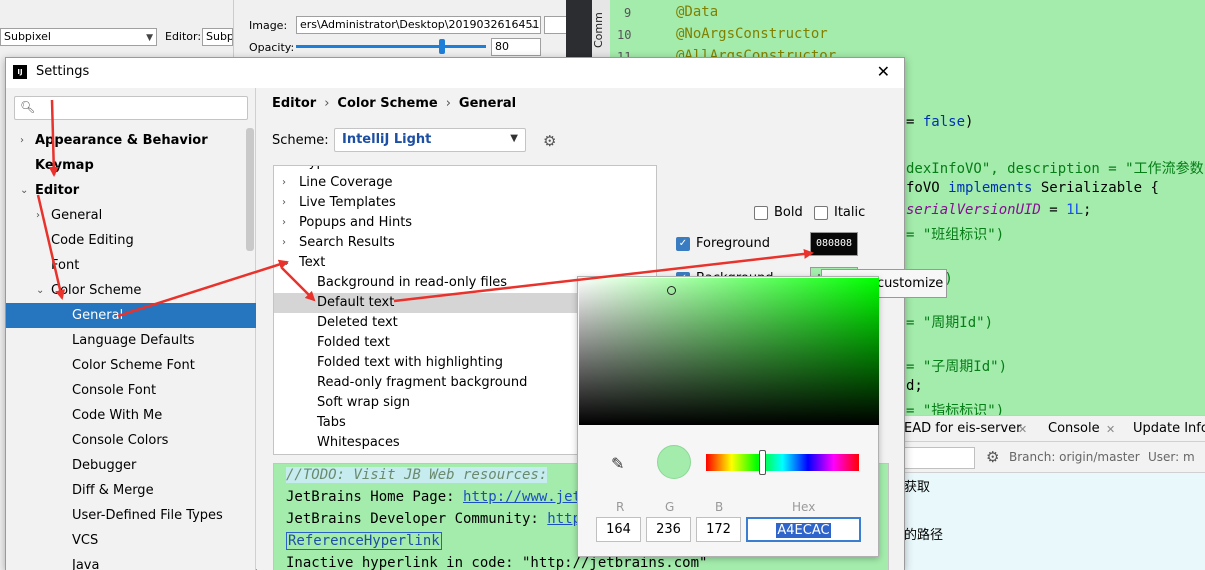 This screenshot has width=1205, height=570. I want to click on breadcrumb-item: Color Scheme, so click(387, 103).